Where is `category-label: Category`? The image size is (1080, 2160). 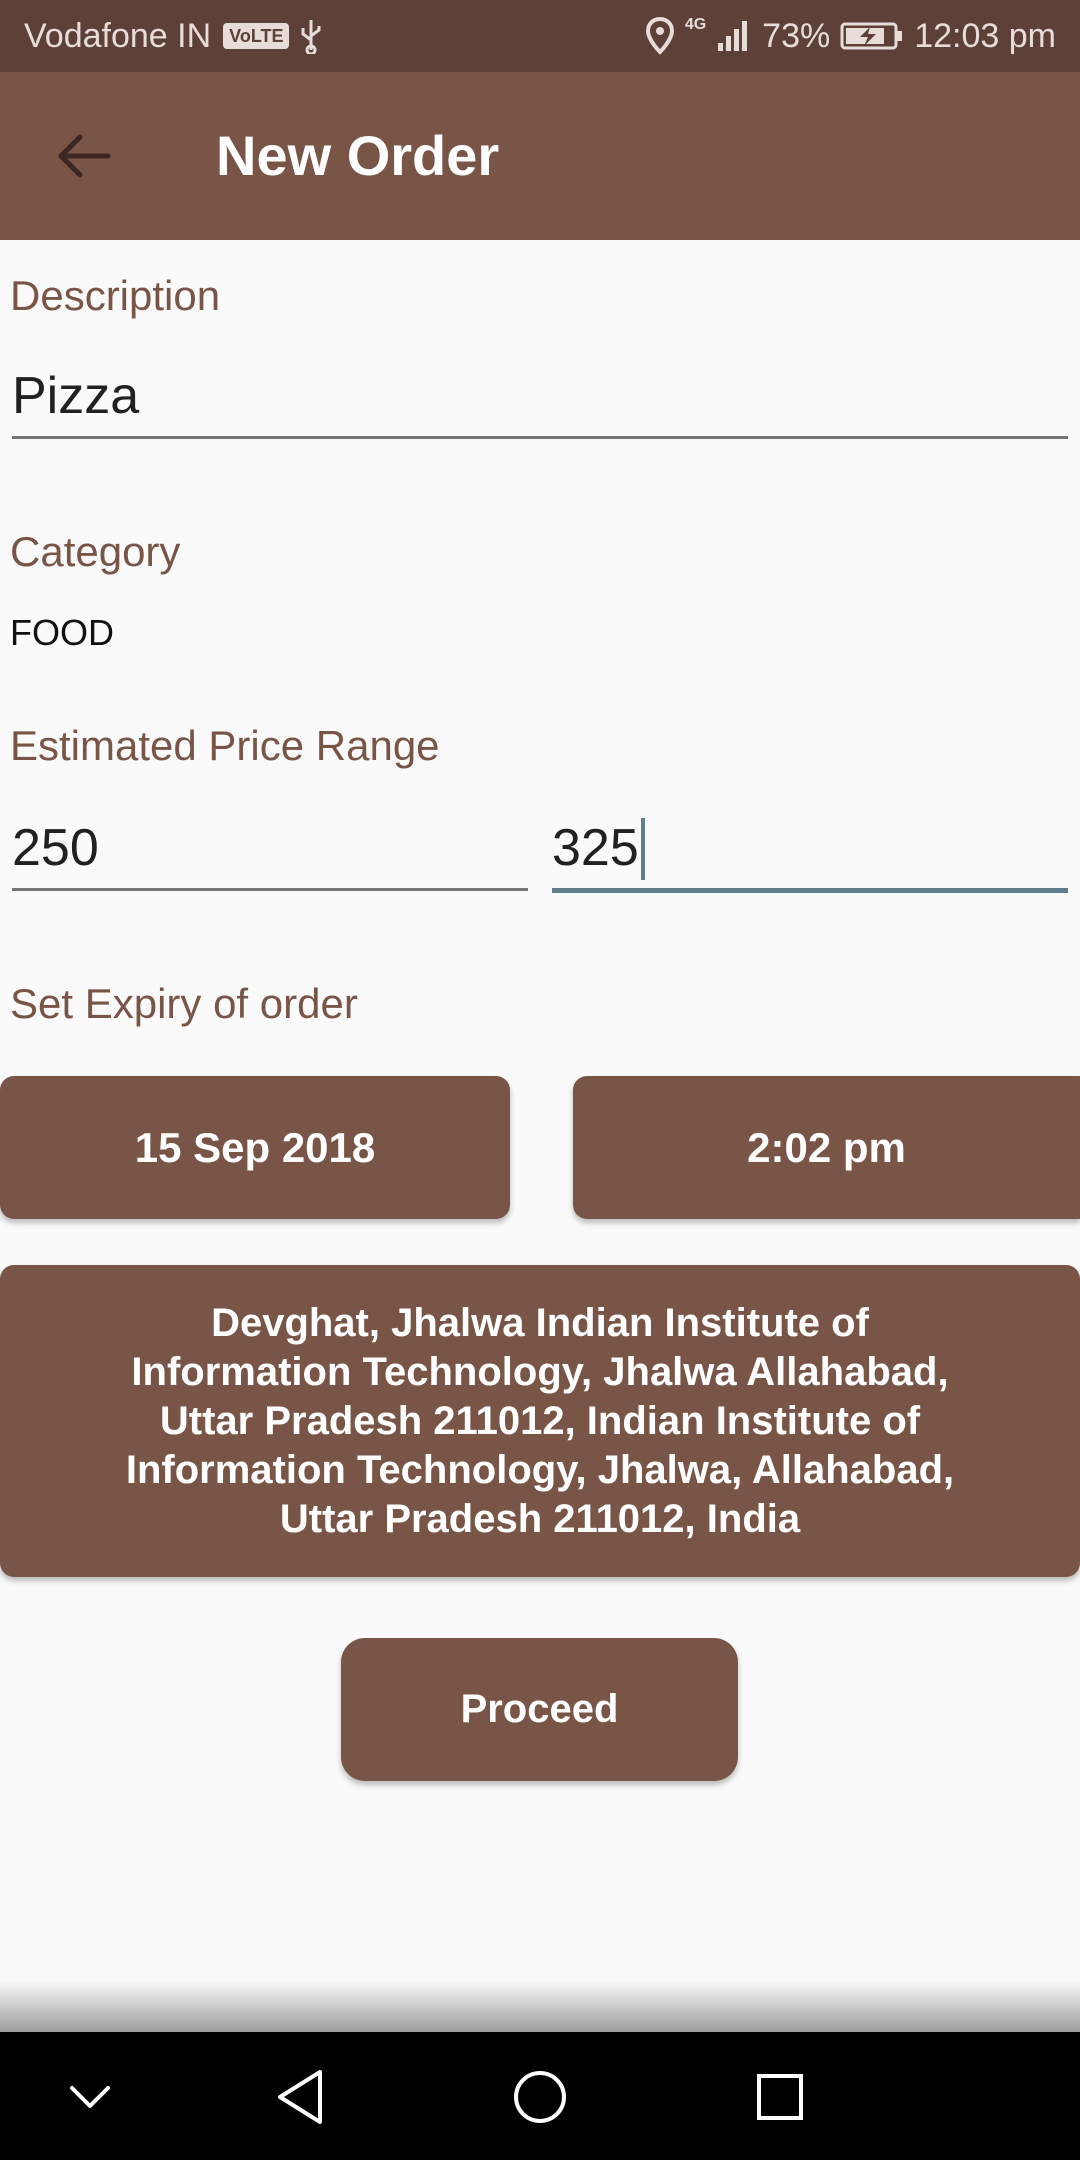
category-label: Category is located at coordinates (95, 551).